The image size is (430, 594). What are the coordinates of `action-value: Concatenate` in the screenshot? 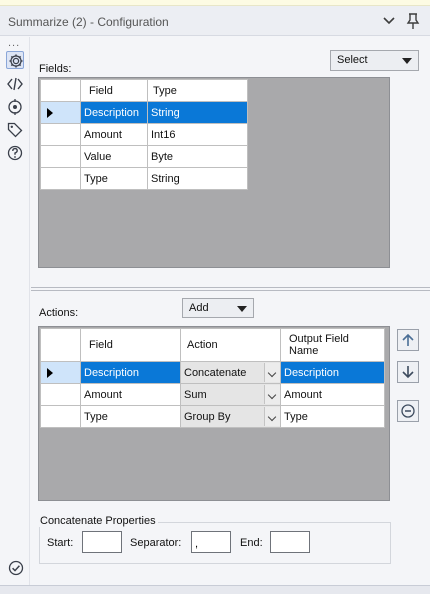 It's located at (215, 372).